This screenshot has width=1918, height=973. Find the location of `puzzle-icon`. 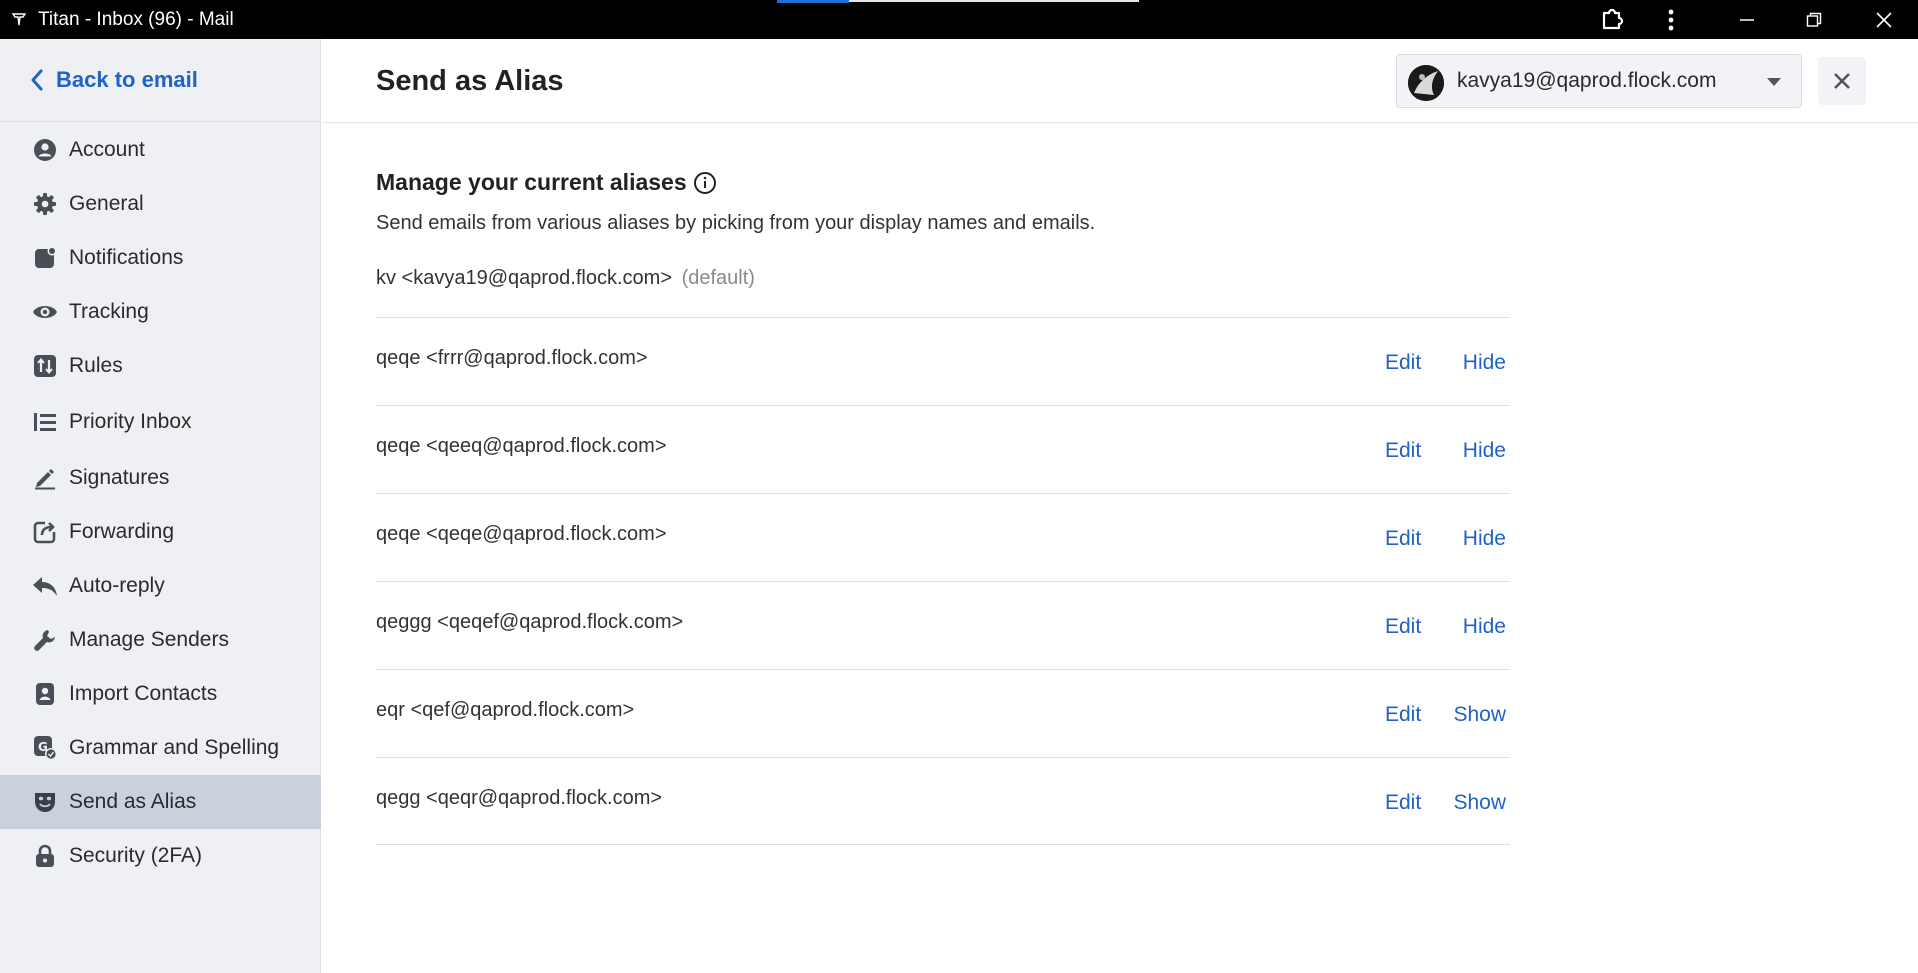

puzzle-icon is located at coordinates (1613, 18).